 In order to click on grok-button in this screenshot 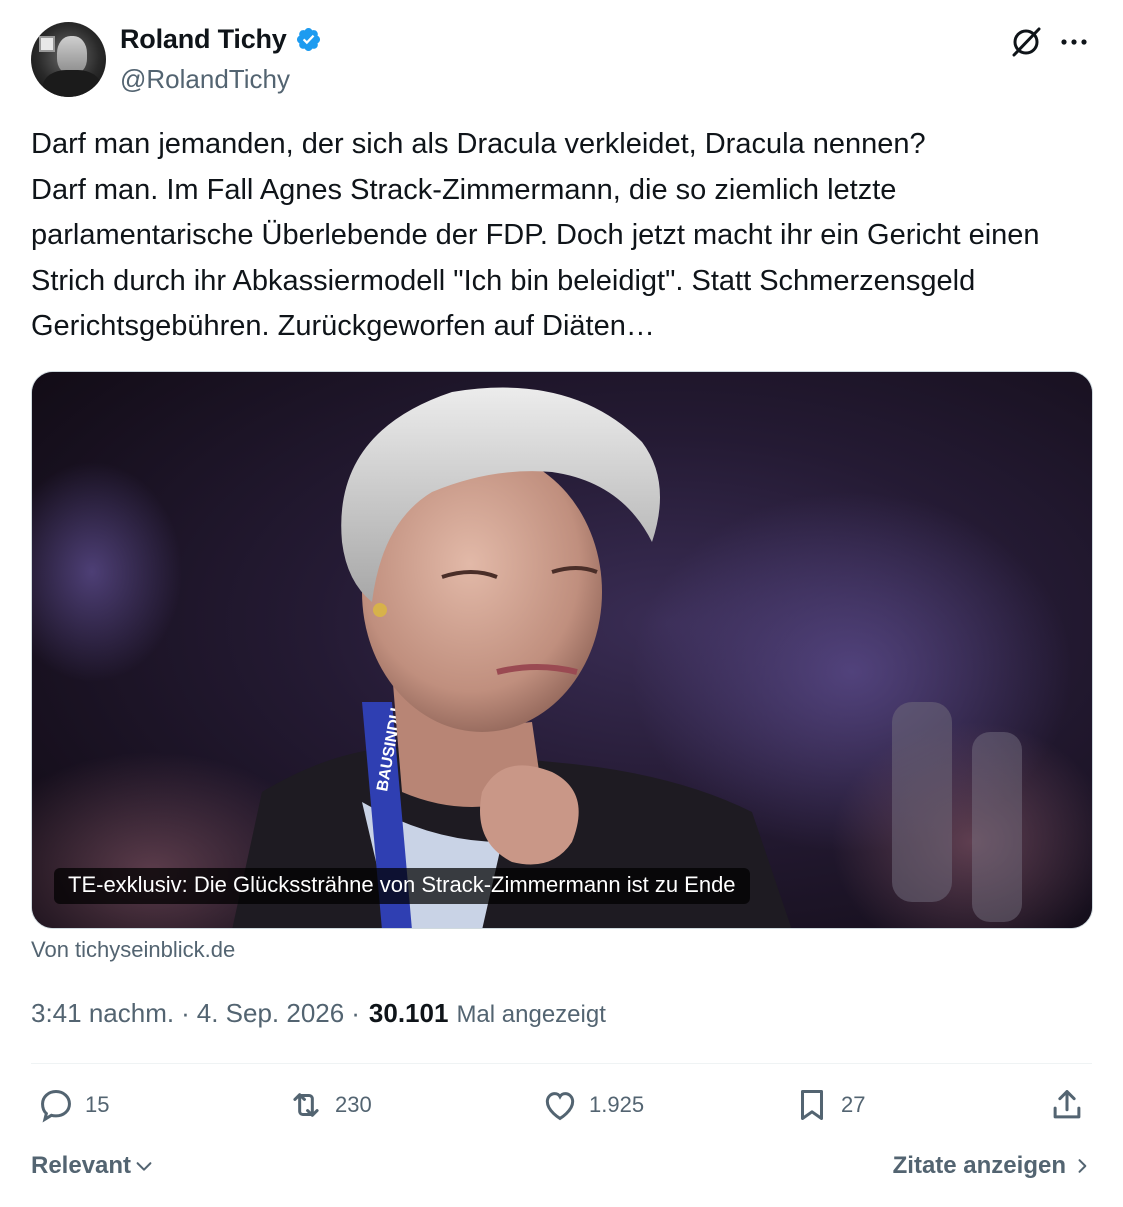, I will do `click(1026, 42)`.